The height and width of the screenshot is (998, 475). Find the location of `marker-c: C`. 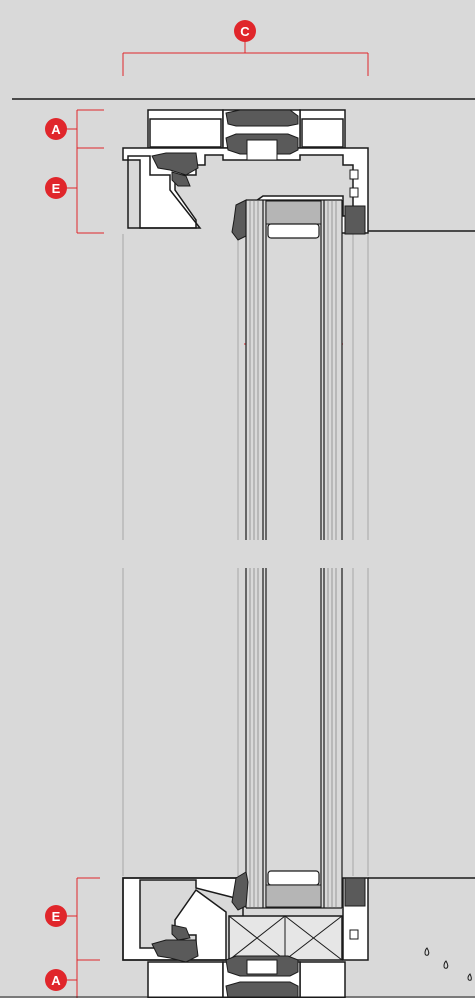

marker-c: C is located at coordinates (245, 31).